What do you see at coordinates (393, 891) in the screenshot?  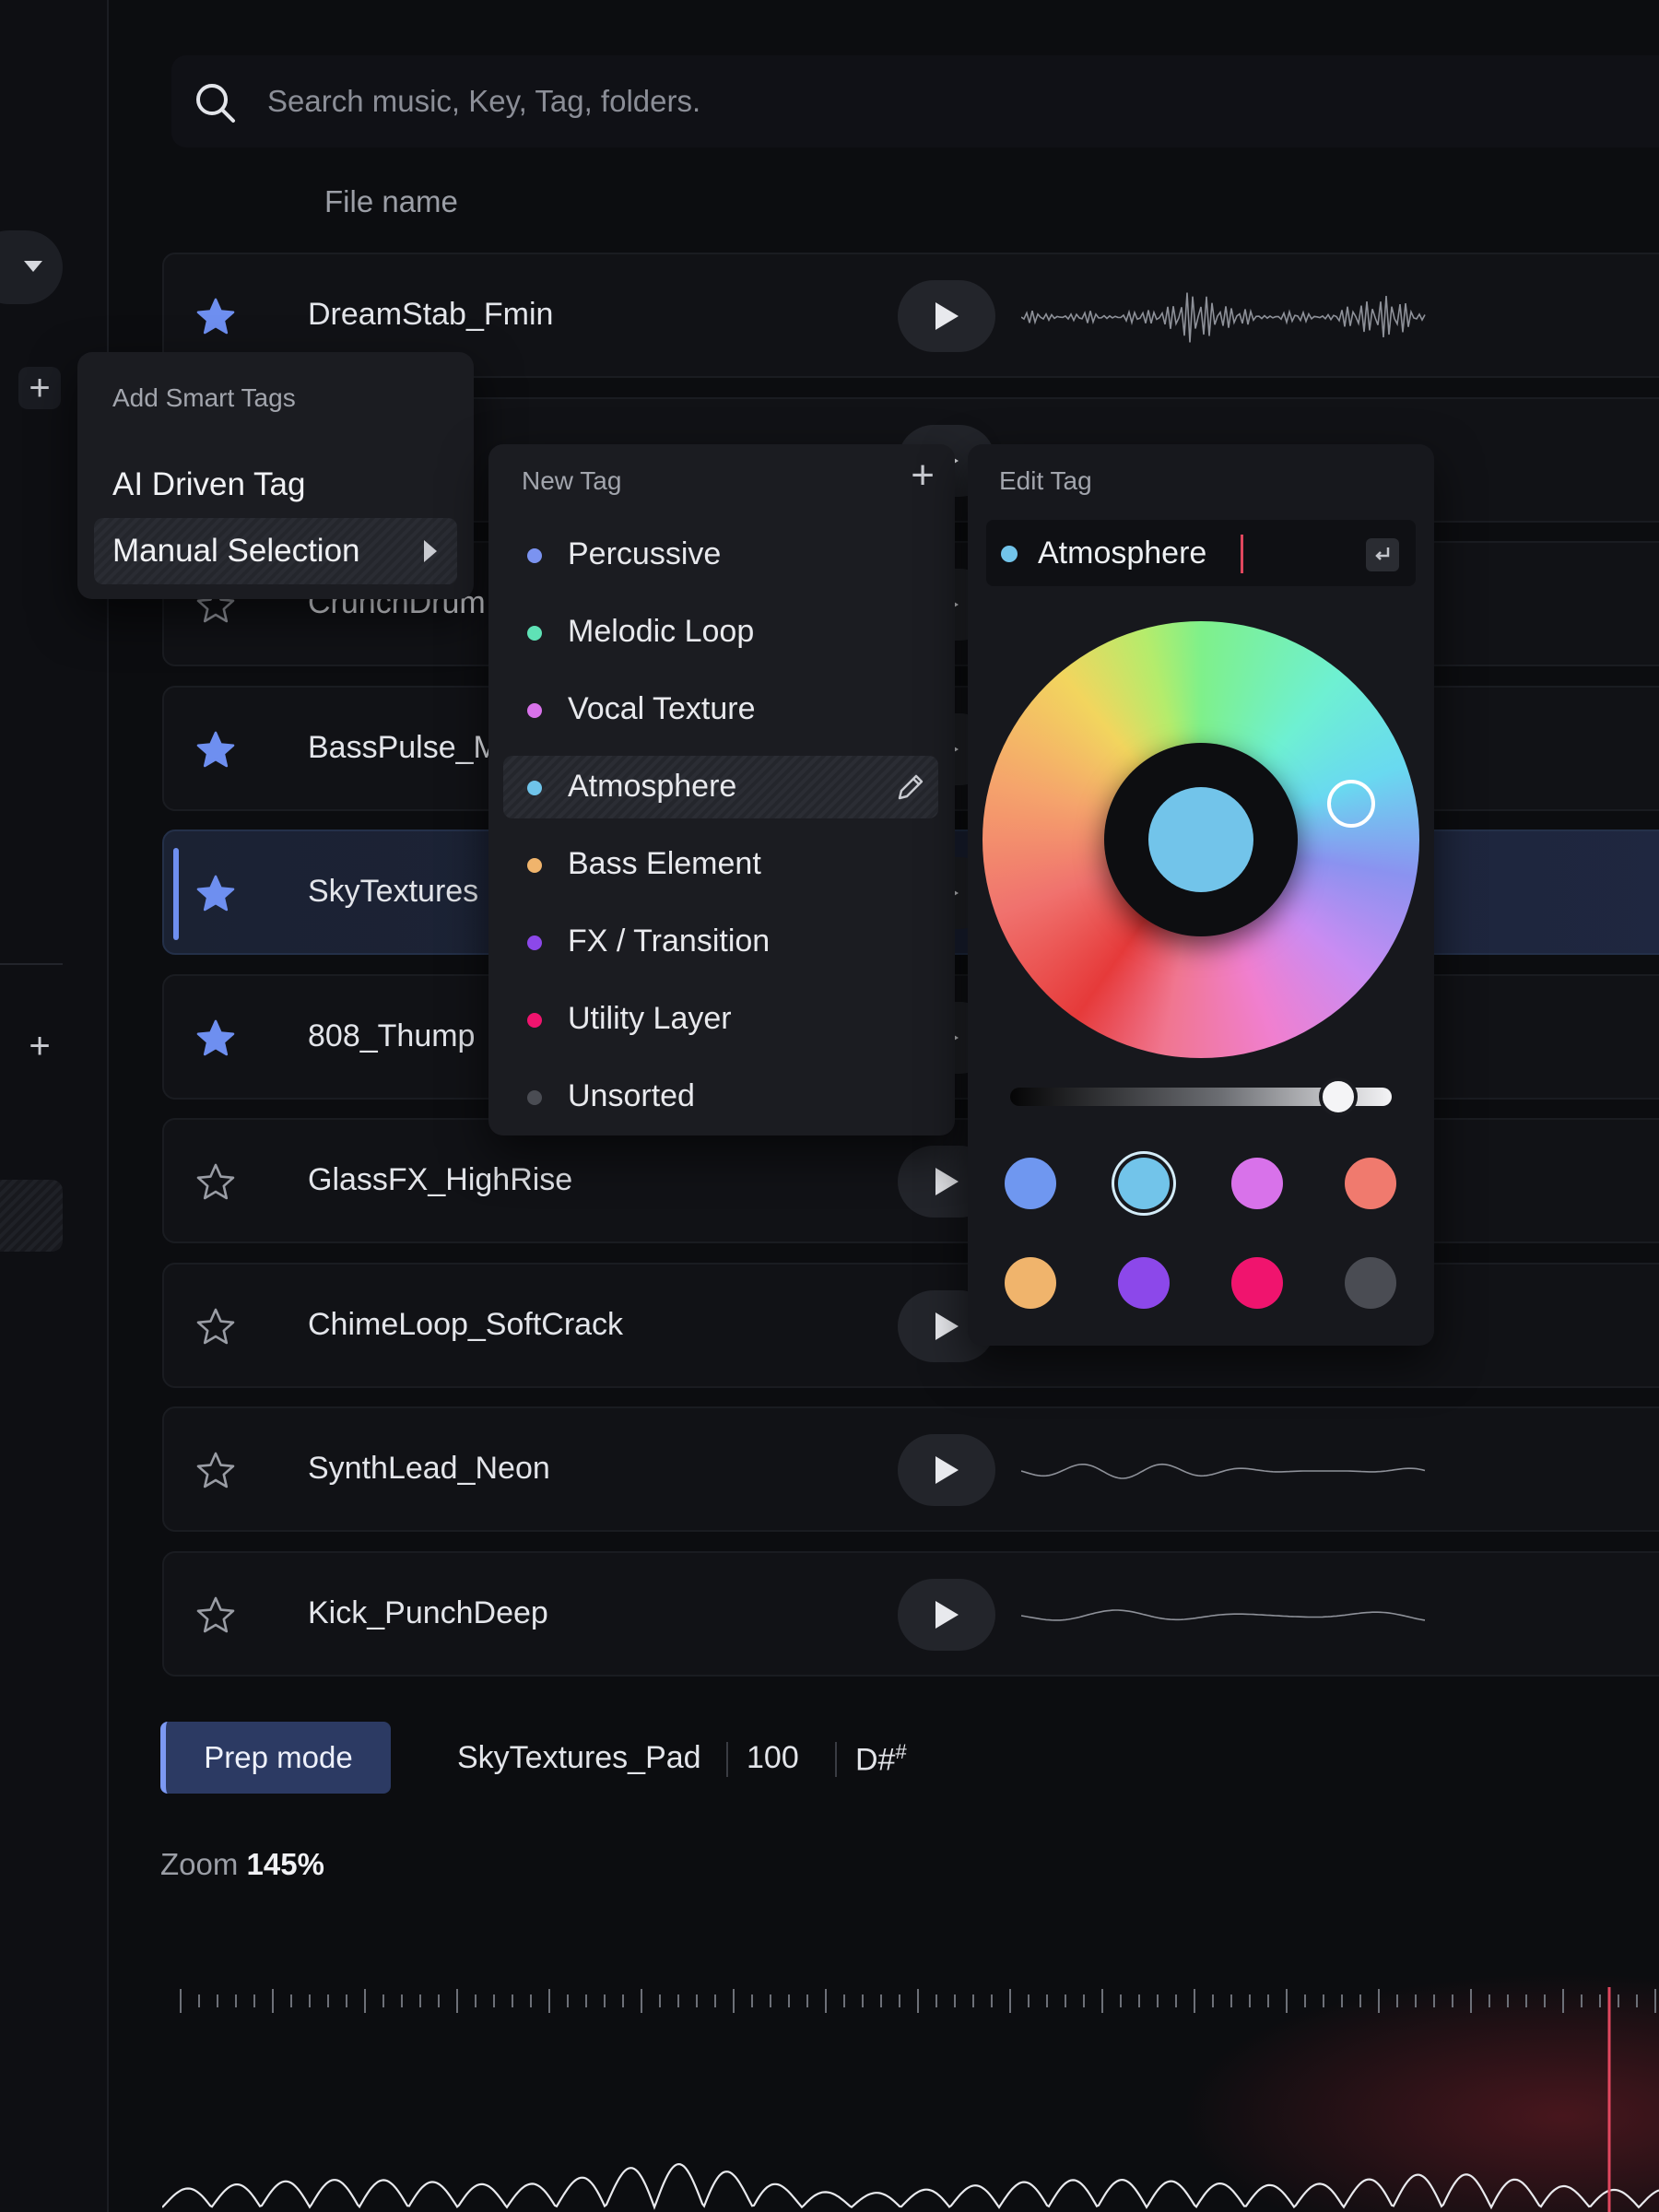 I see `file-name: SkyTextures` at bounding box center [393, 891].